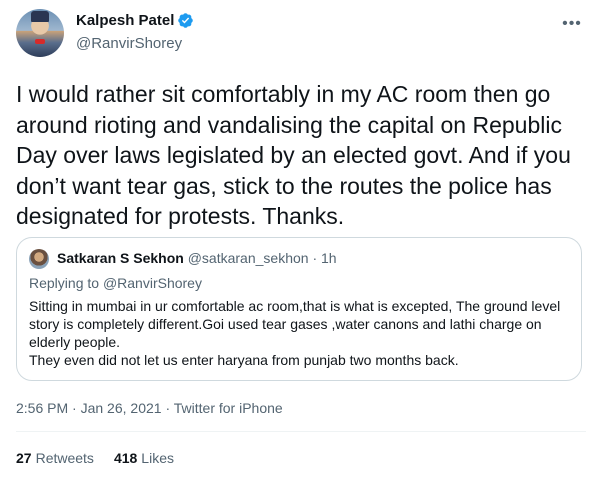 This screenshot has width=602, height=481. I want to click on tweet-source: Twitter for iPhone, so click(228, 408).